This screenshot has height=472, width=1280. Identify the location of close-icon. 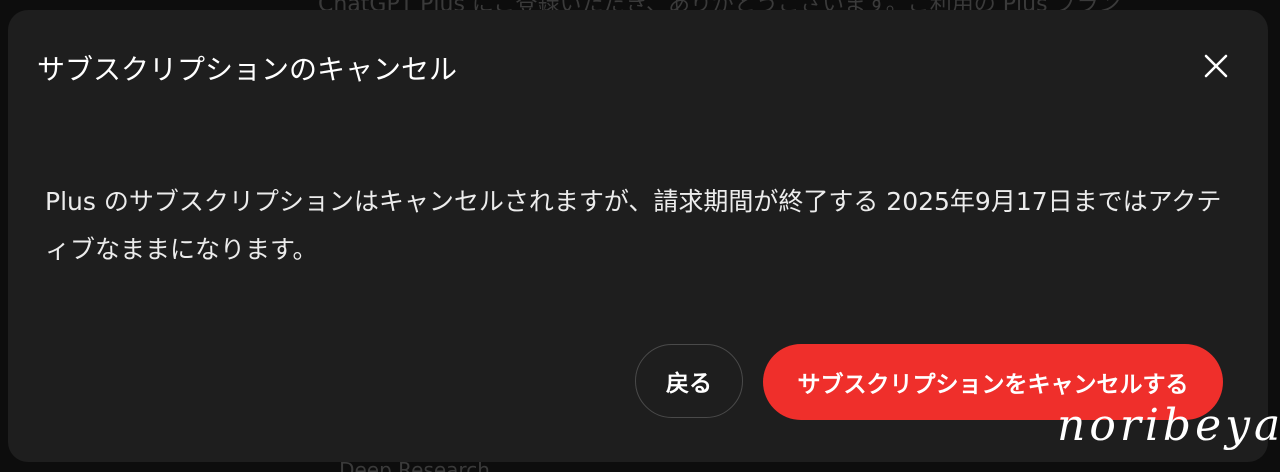
(1216, 66).